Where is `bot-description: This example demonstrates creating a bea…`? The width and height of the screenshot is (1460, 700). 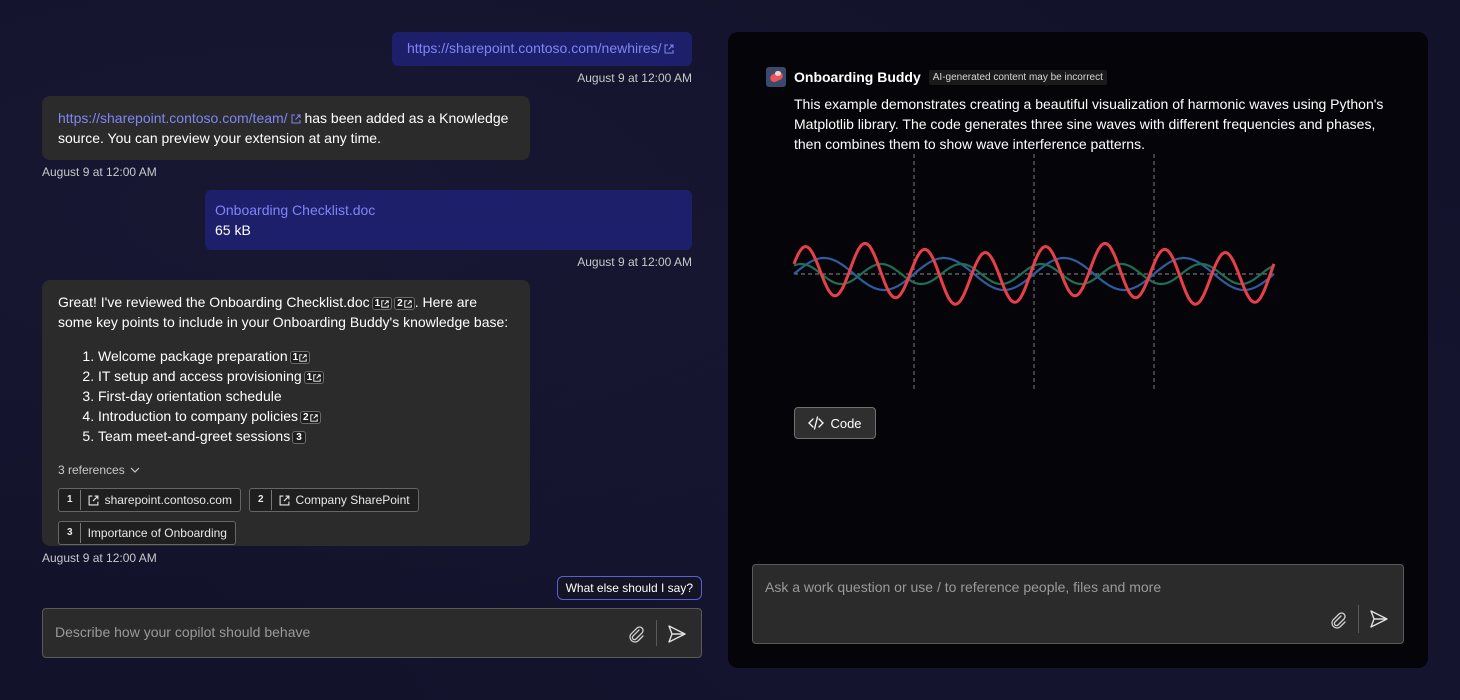
bot-description: This example demonstrates creating a bea… is located at coordinates (1089, 124).